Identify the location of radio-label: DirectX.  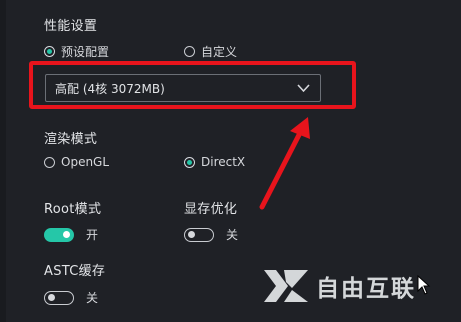
(223, 162).